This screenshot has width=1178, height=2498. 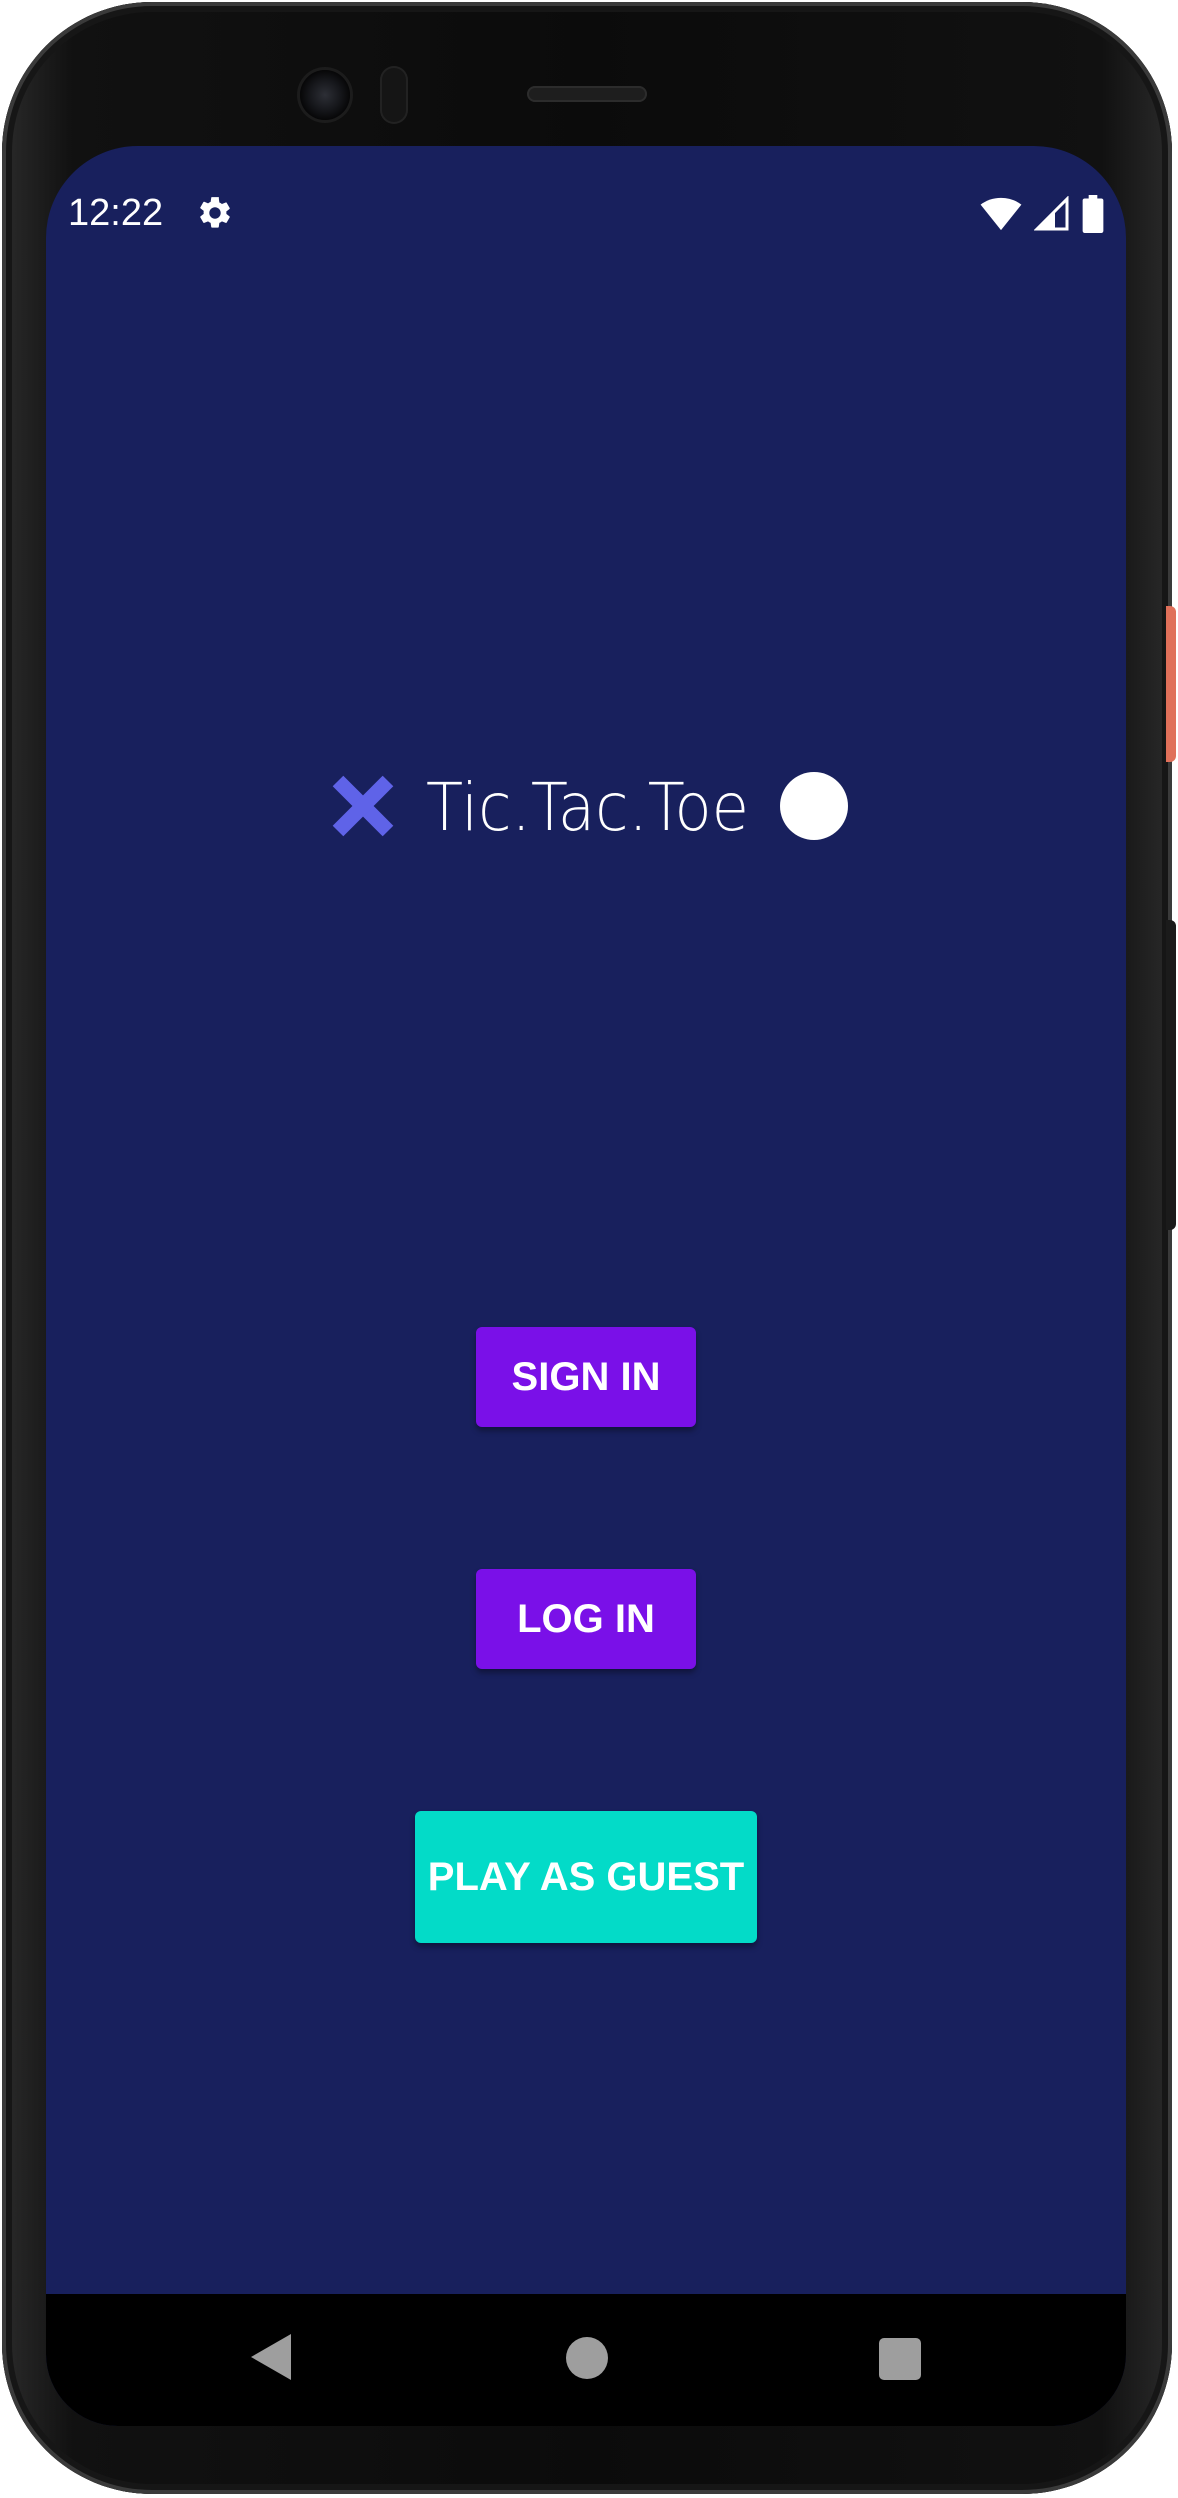 What do you see at coordinates (1051, 213) in the screenshot?
I see `cellular-signal-icon` at bounding box center [1051, 213].